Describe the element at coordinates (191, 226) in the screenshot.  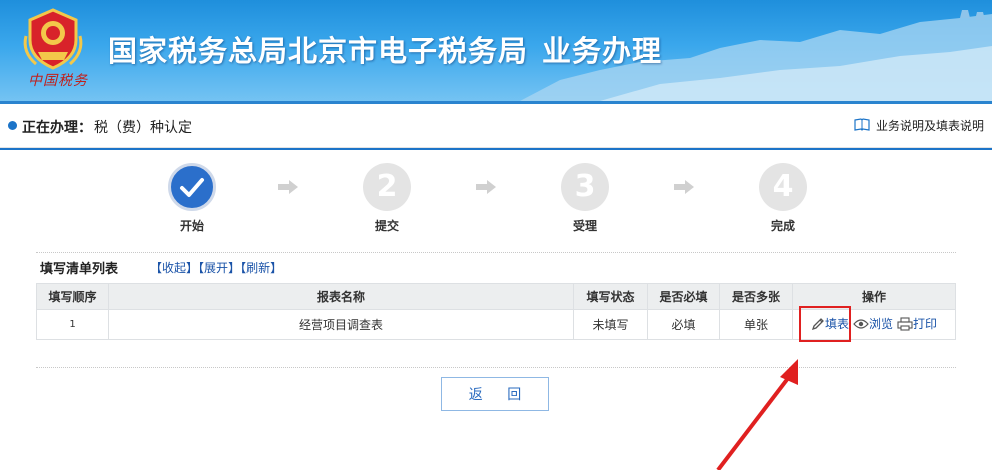
I see `step-label: 开始` at that location.